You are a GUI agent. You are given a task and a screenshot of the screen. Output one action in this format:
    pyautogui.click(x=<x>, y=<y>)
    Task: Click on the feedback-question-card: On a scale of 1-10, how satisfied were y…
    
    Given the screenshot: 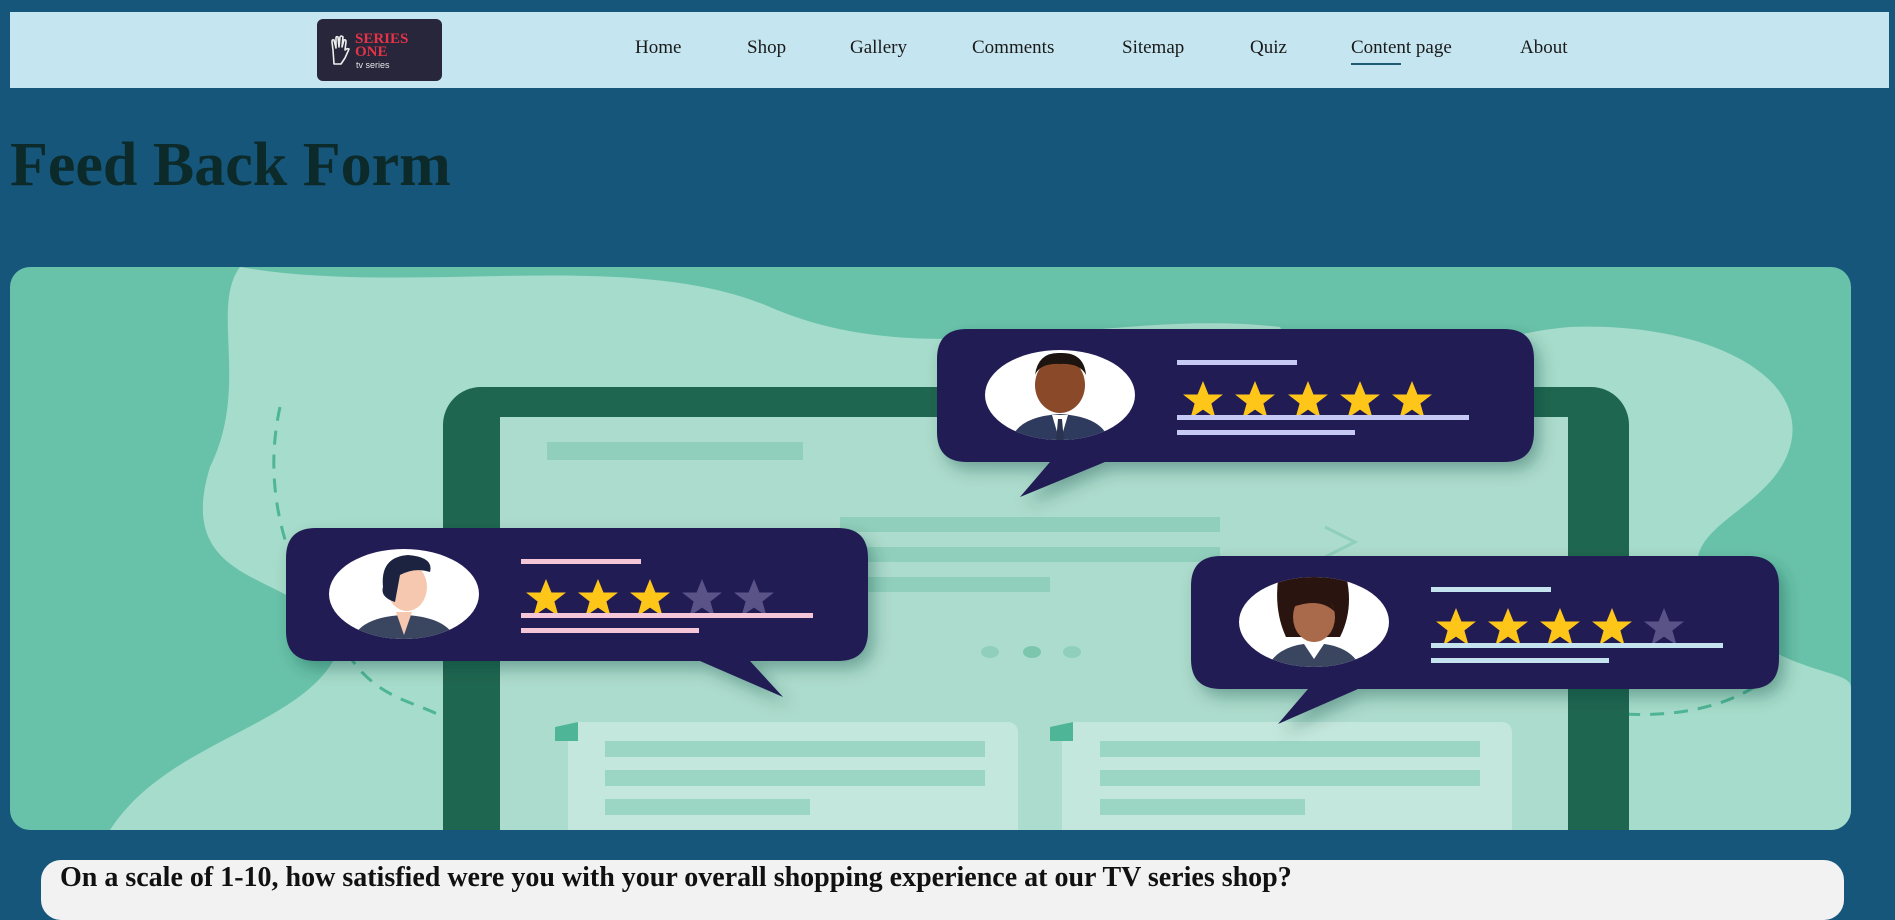 What is the action you would take?
    pyautogui.click(x=942, y=890)
    